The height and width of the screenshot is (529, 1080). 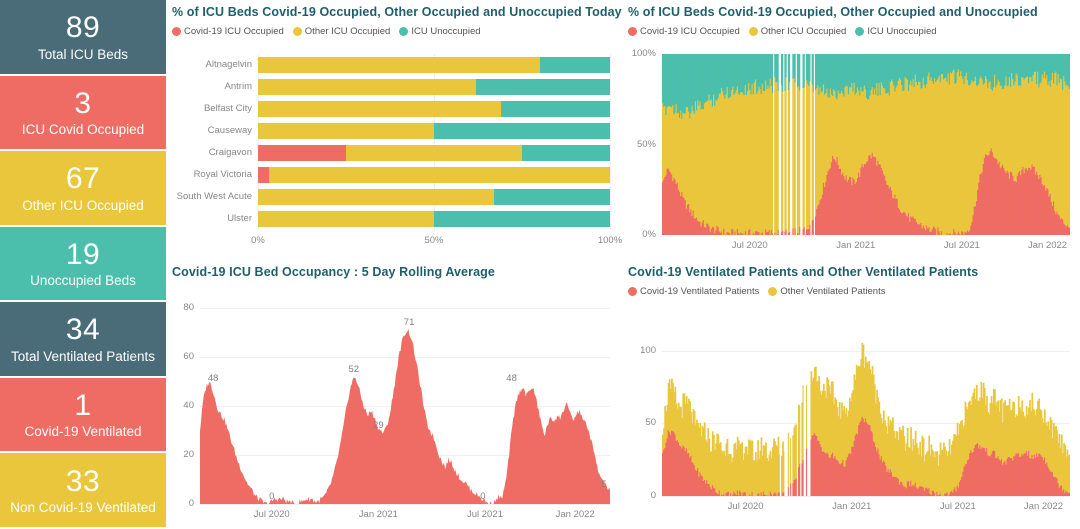 What do you see at coordinates (866, 419) in the screenshot?
I see `ventilated-stacked-area` at bounding box center [866, 419].